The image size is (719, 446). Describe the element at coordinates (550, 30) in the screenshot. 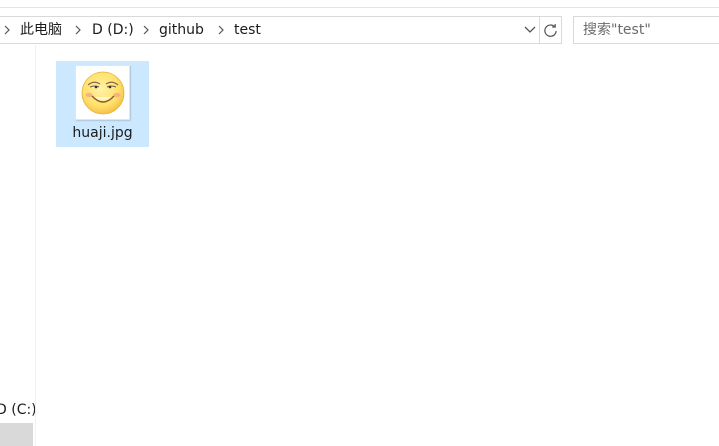

I see `refresh-icon` at that location.